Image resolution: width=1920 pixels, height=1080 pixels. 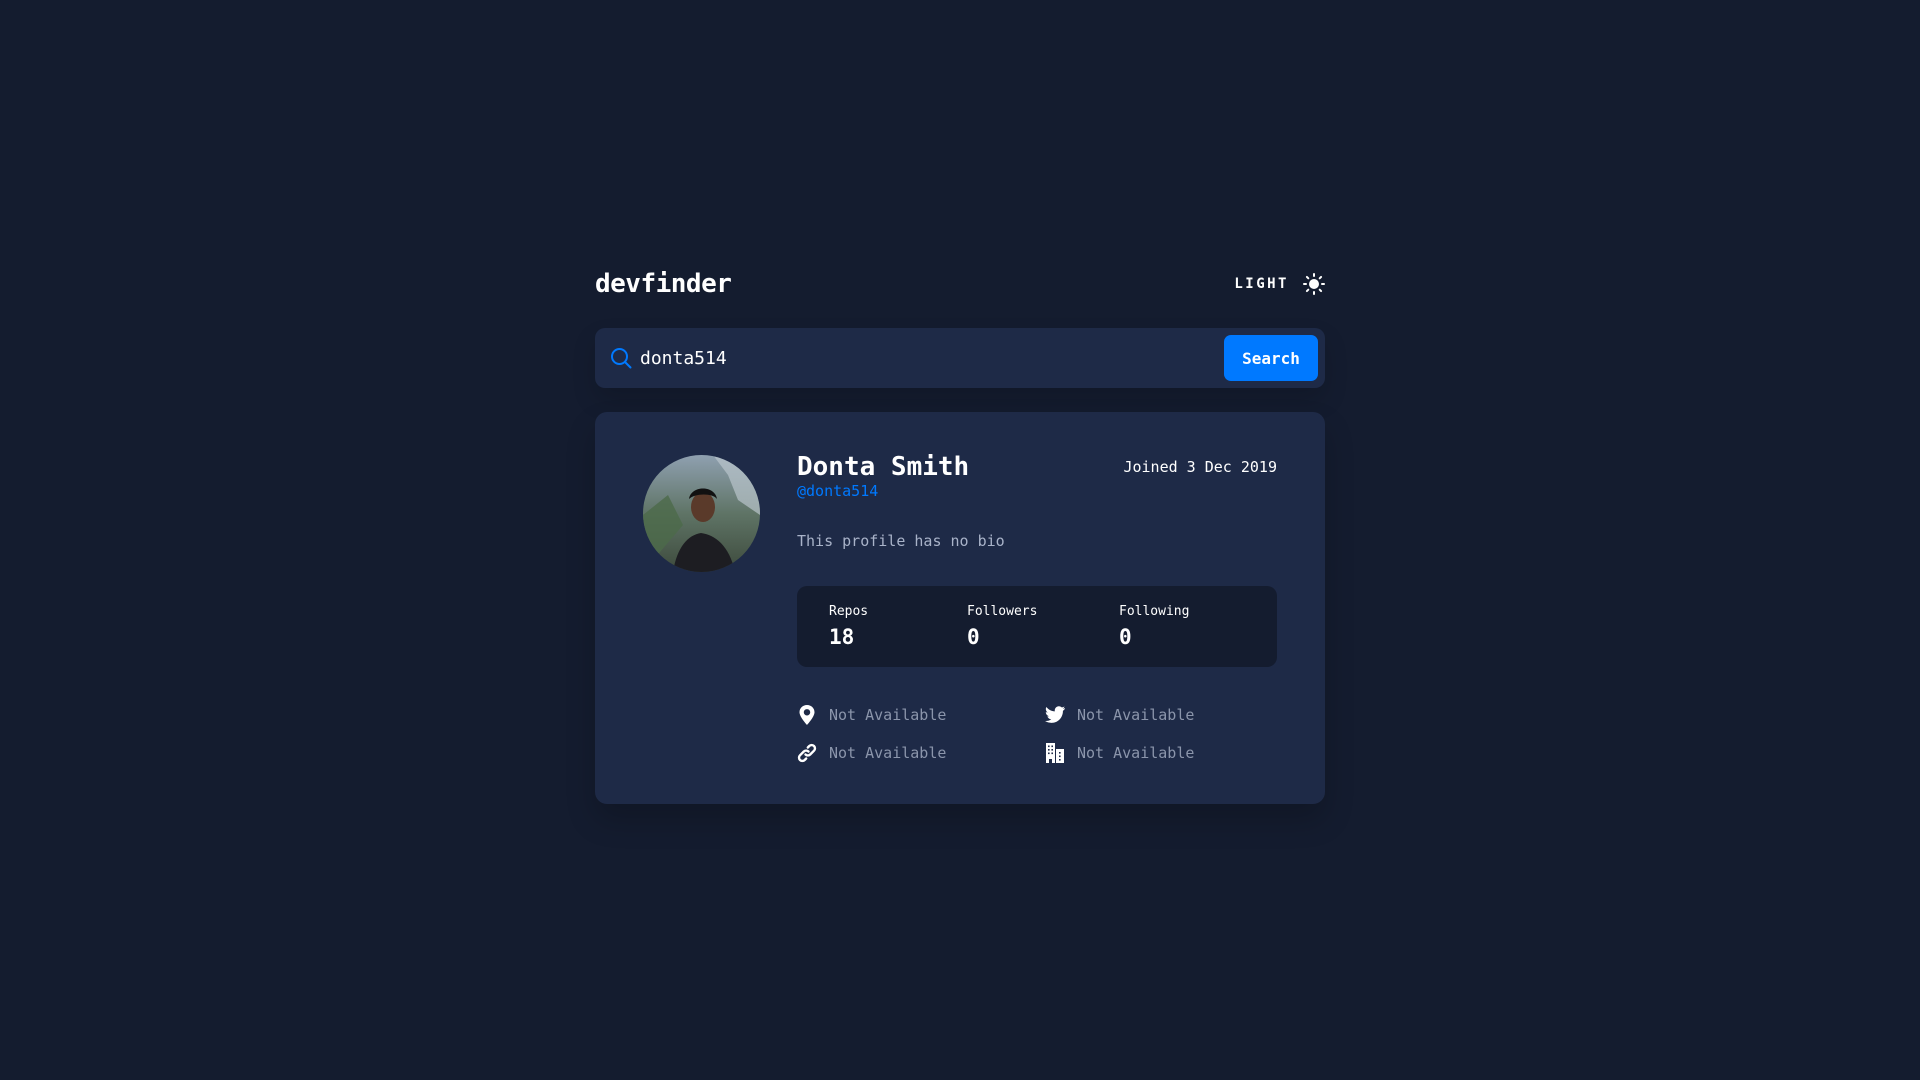 What do you see at coordinates (1271, 358) in the screenshot?
I see `search-button: Search` at bounding box center [1271, 358].